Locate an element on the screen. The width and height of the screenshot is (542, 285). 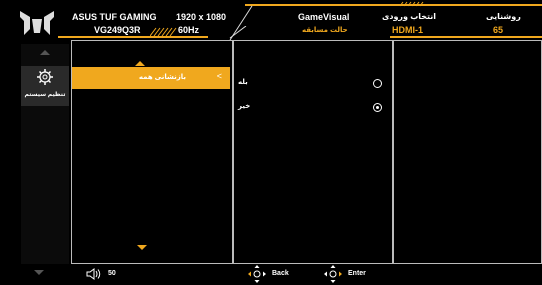
header-dots-decoration is located at coordinates (411, 4).